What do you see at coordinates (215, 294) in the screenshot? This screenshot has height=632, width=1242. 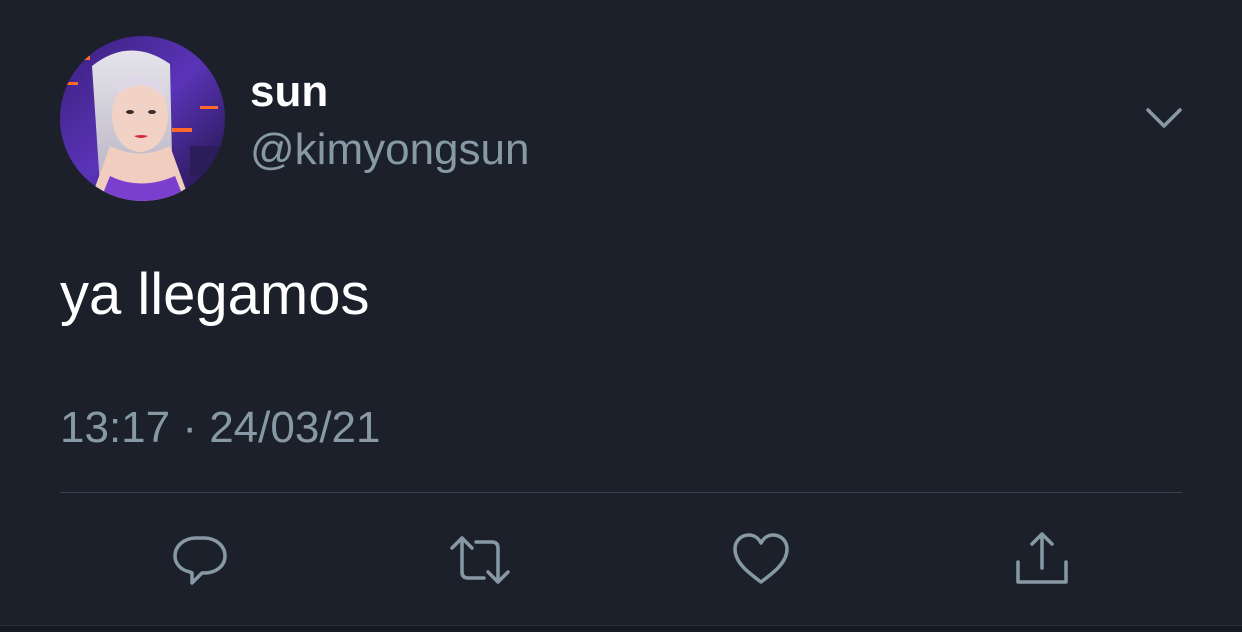 I see `tweet-text: ya llegamos` at bounding box center [215, 294].